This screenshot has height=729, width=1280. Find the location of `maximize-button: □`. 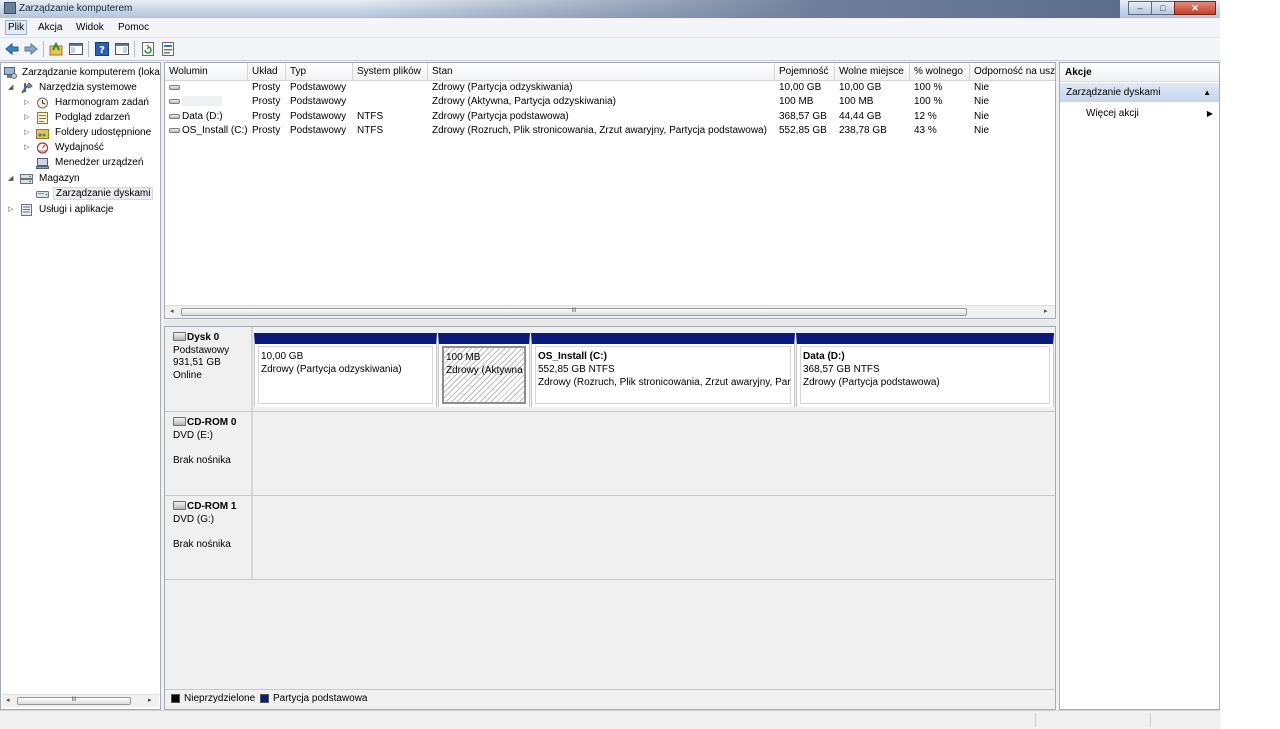

maximize-button: □ is located at coordinates (1163, 8).